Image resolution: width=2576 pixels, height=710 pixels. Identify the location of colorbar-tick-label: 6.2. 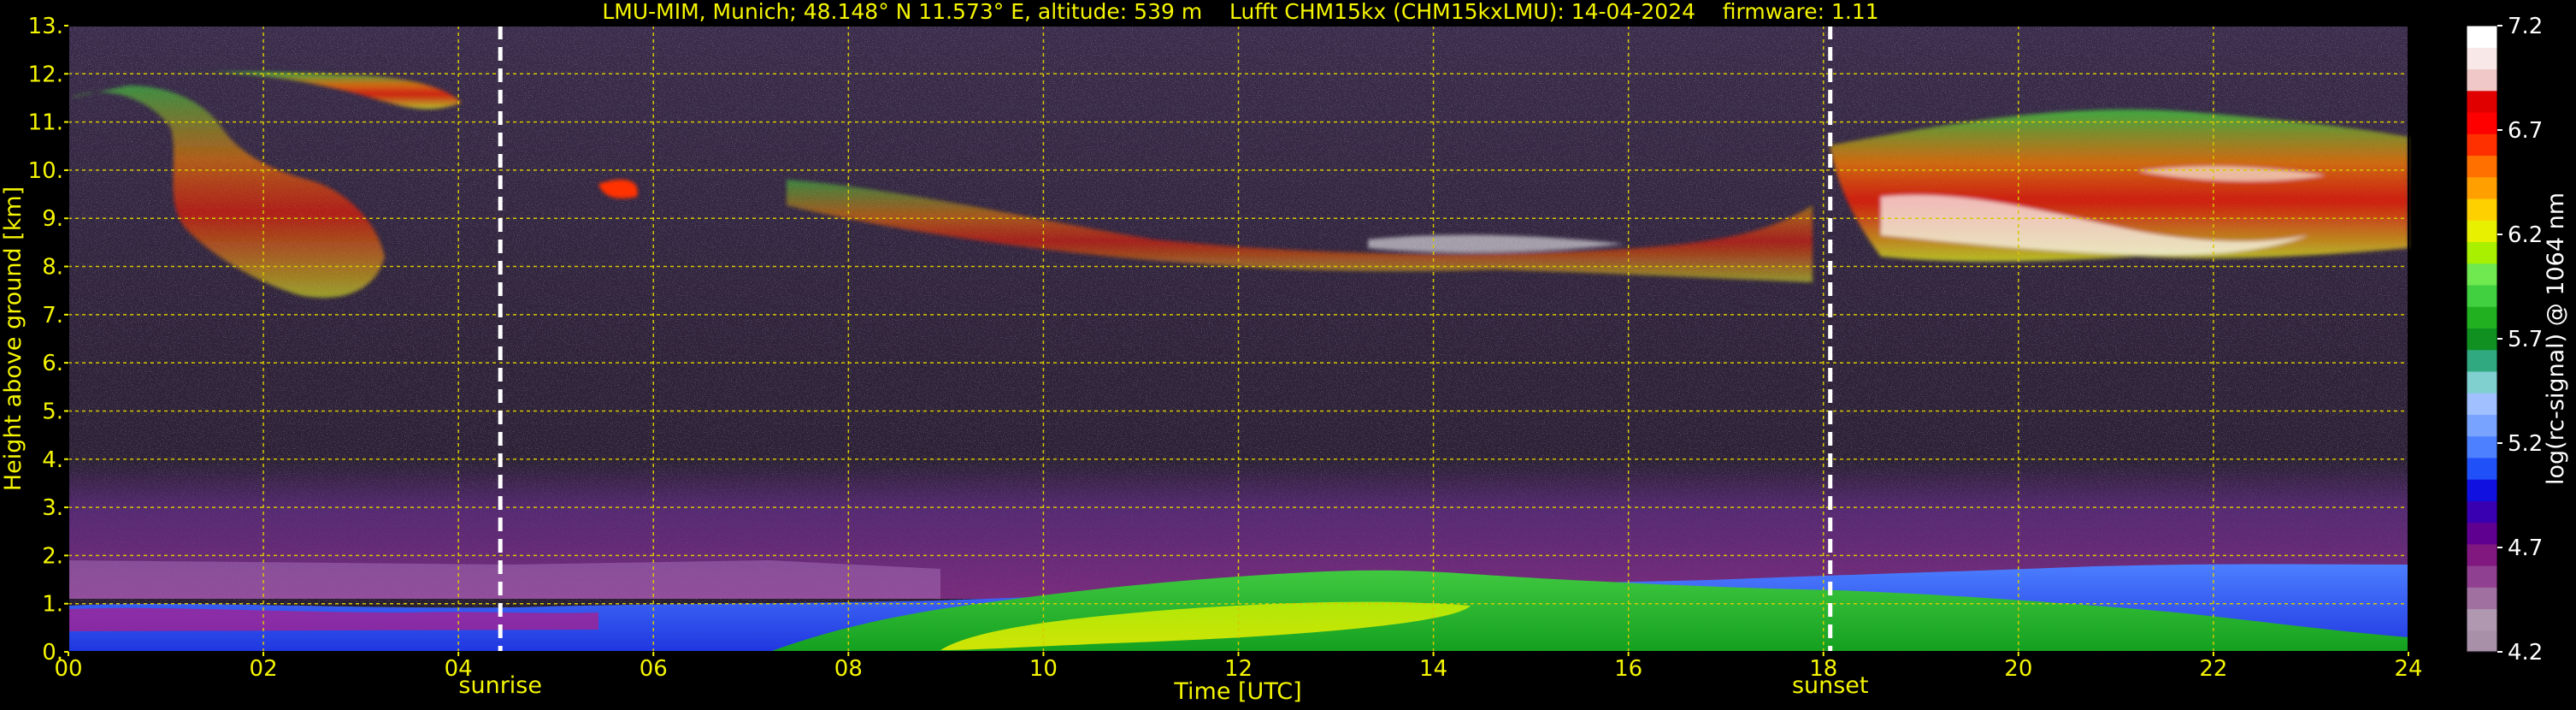
(2525, 235).